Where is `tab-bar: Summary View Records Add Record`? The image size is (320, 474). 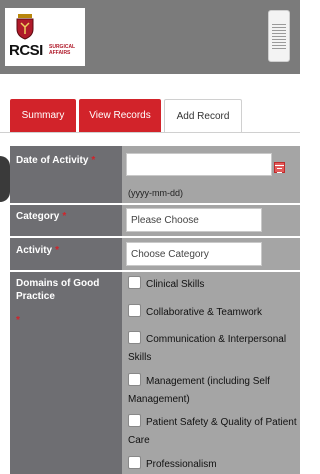 tab-bar: Summary View Records Add Record is located at coordinates (150, 115).